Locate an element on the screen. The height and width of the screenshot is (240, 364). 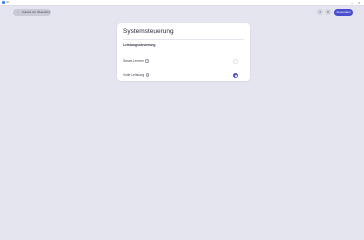
arrow-left-icon: ← is located at coordinates (18, 12).